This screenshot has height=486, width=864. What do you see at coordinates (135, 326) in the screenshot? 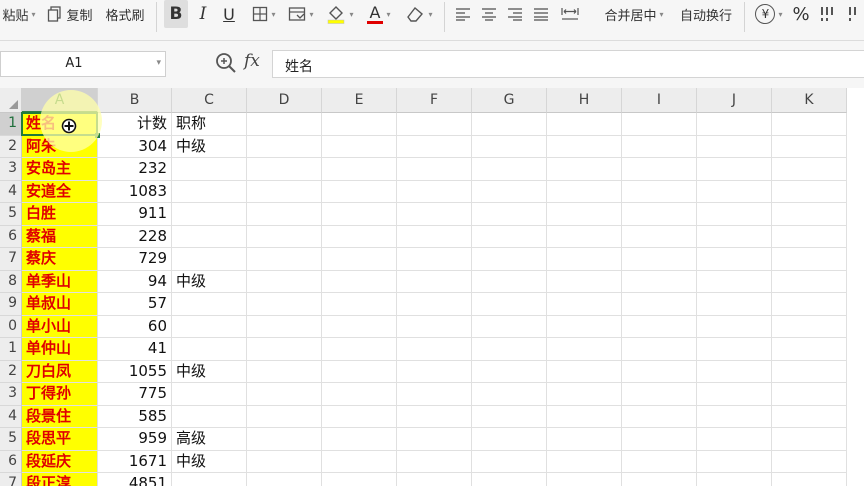
I see `cell-b-row: 60` at bounding box center [135, 326].